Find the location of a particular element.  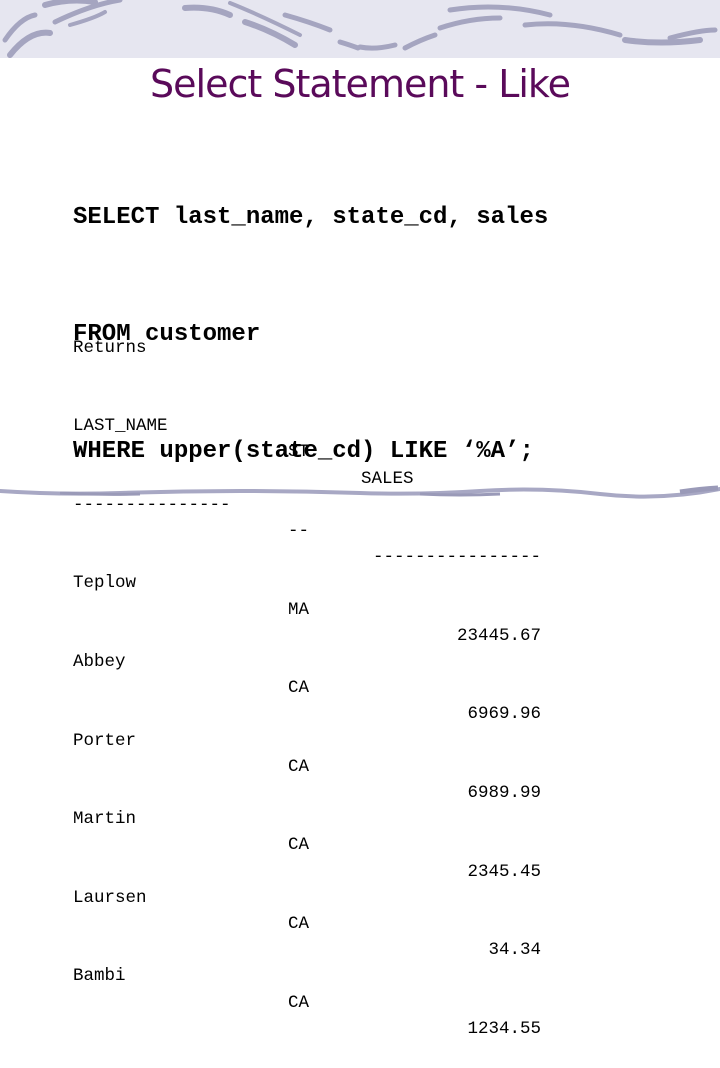

swoosh-decoration-icon is located at coordinates (360, 29).